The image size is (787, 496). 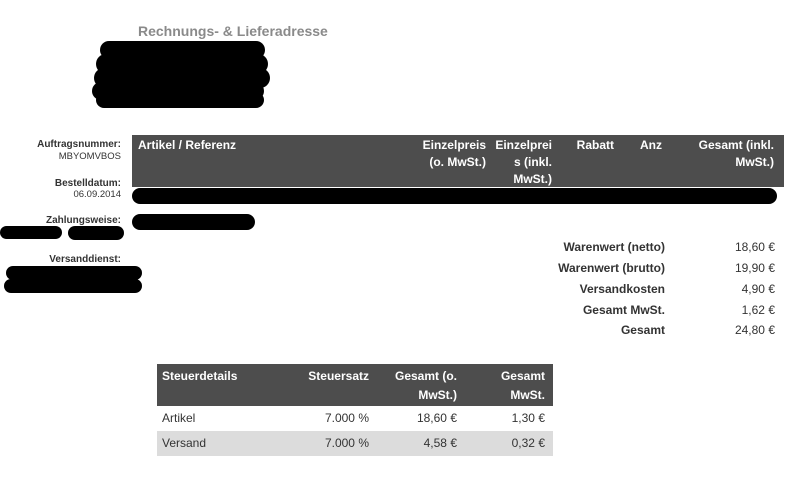 What do you see at coordinates (623, 310) in the screenshot?
I see `totals-label: Gesamt MwSt.` at bounding box center [623, 310].